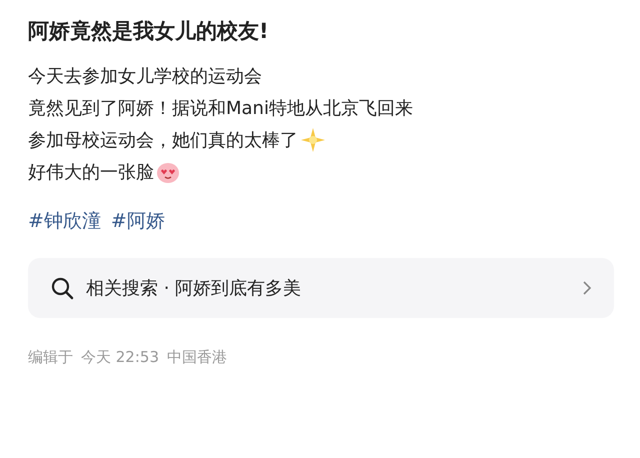 This screenshot has width=640, height=458. Describe the element at coordinates (62, 288) in the screenshot. I see `search-icon` at that location.